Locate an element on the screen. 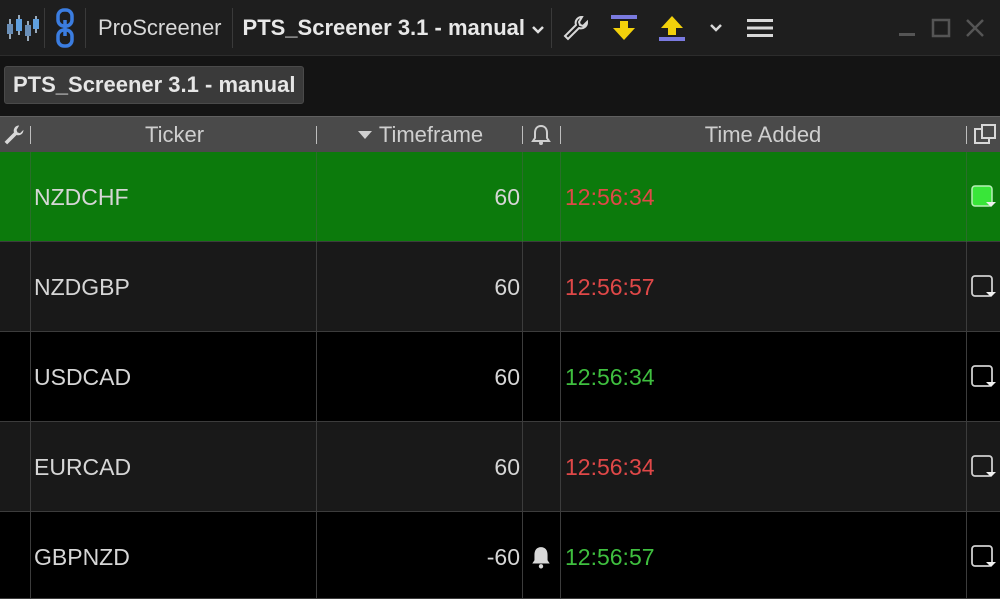  download-icon is located at coordinates (624, 28).